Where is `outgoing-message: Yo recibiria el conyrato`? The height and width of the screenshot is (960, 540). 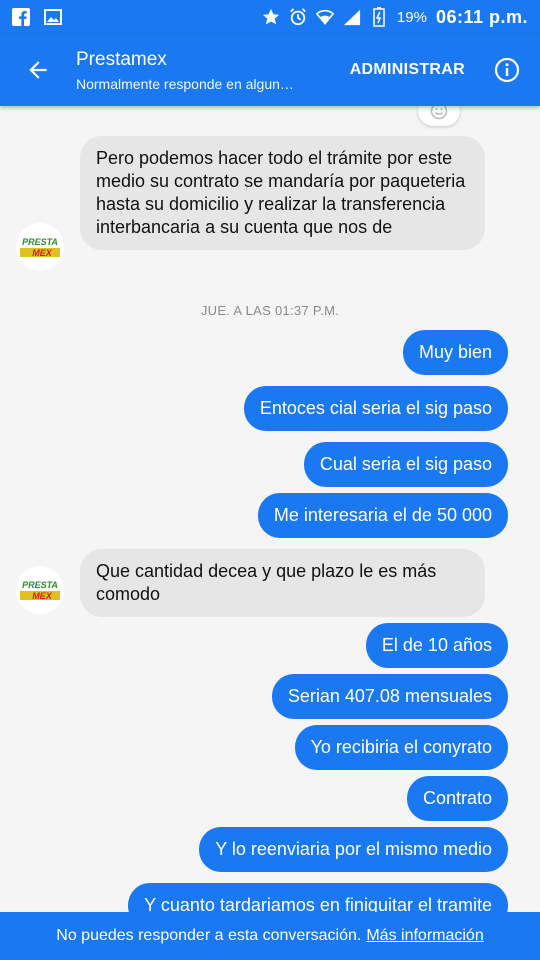
outgoing-message: Yo recibiria el conyrato is located at coordinates (401, 747).